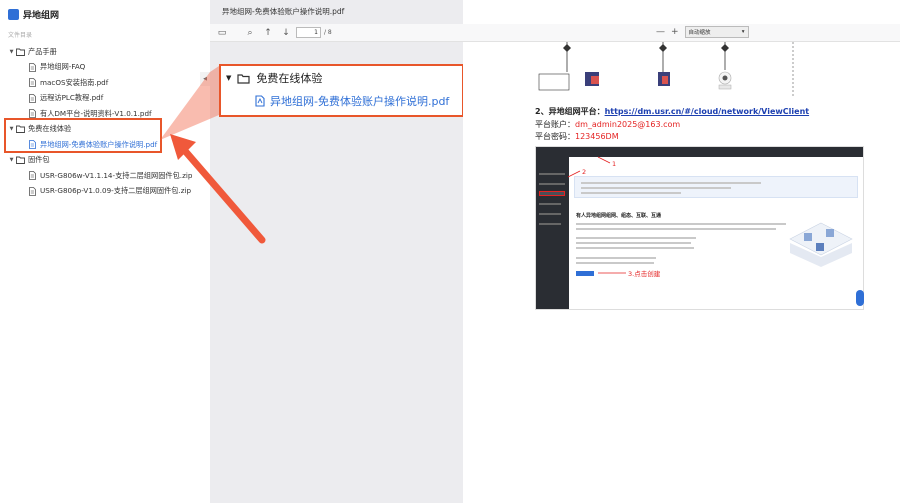 This screenshot has height=503, width=900. Describe the element at coordinates (72, 98) in the screenshot. I see `tree-item-label: 远程访PLC教程.pdf` at that location.